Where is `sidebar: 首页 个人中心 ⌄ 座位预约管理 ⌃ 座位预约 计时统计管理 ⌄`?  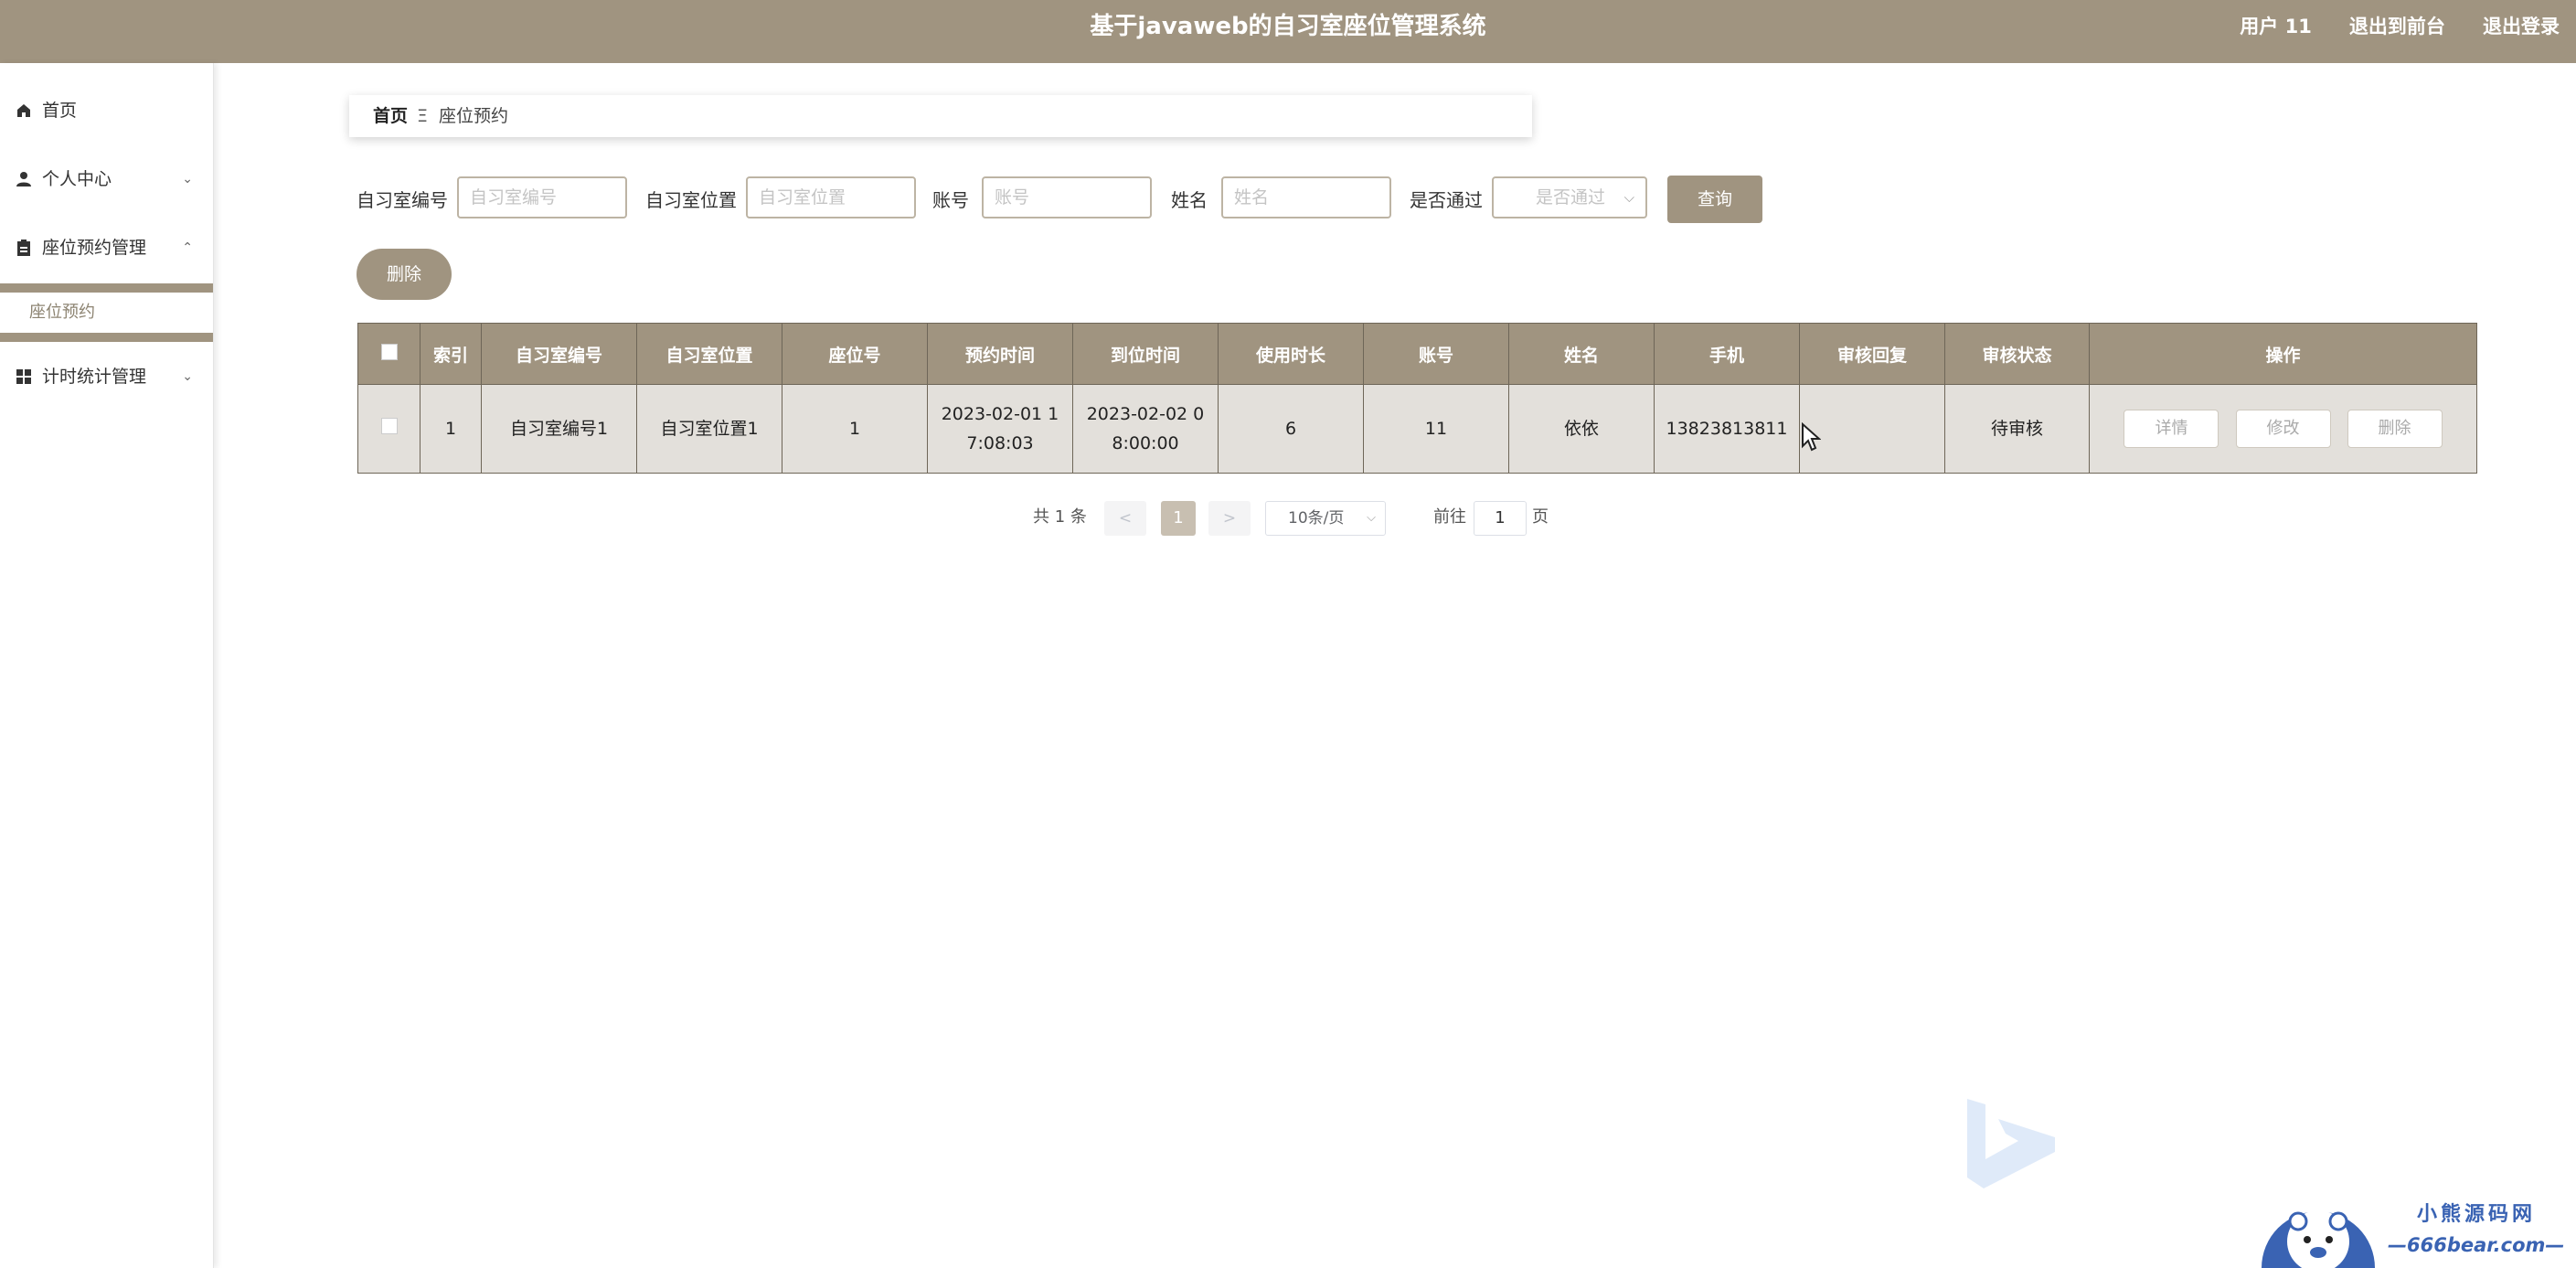
sidebar: 首页 个人中心 ⌄ 座位预约管理 ⌃ 座位预约 计时统计管理 ⌄ is located at coordinates (107, 665).